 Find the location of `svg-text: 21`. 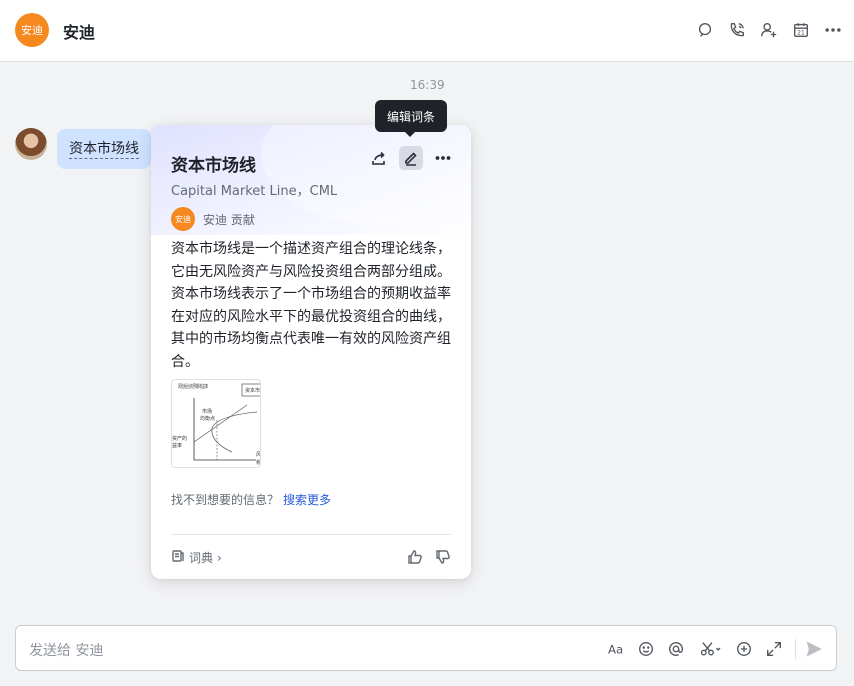

svg-text: 21 is located at coordinates (801, 34).